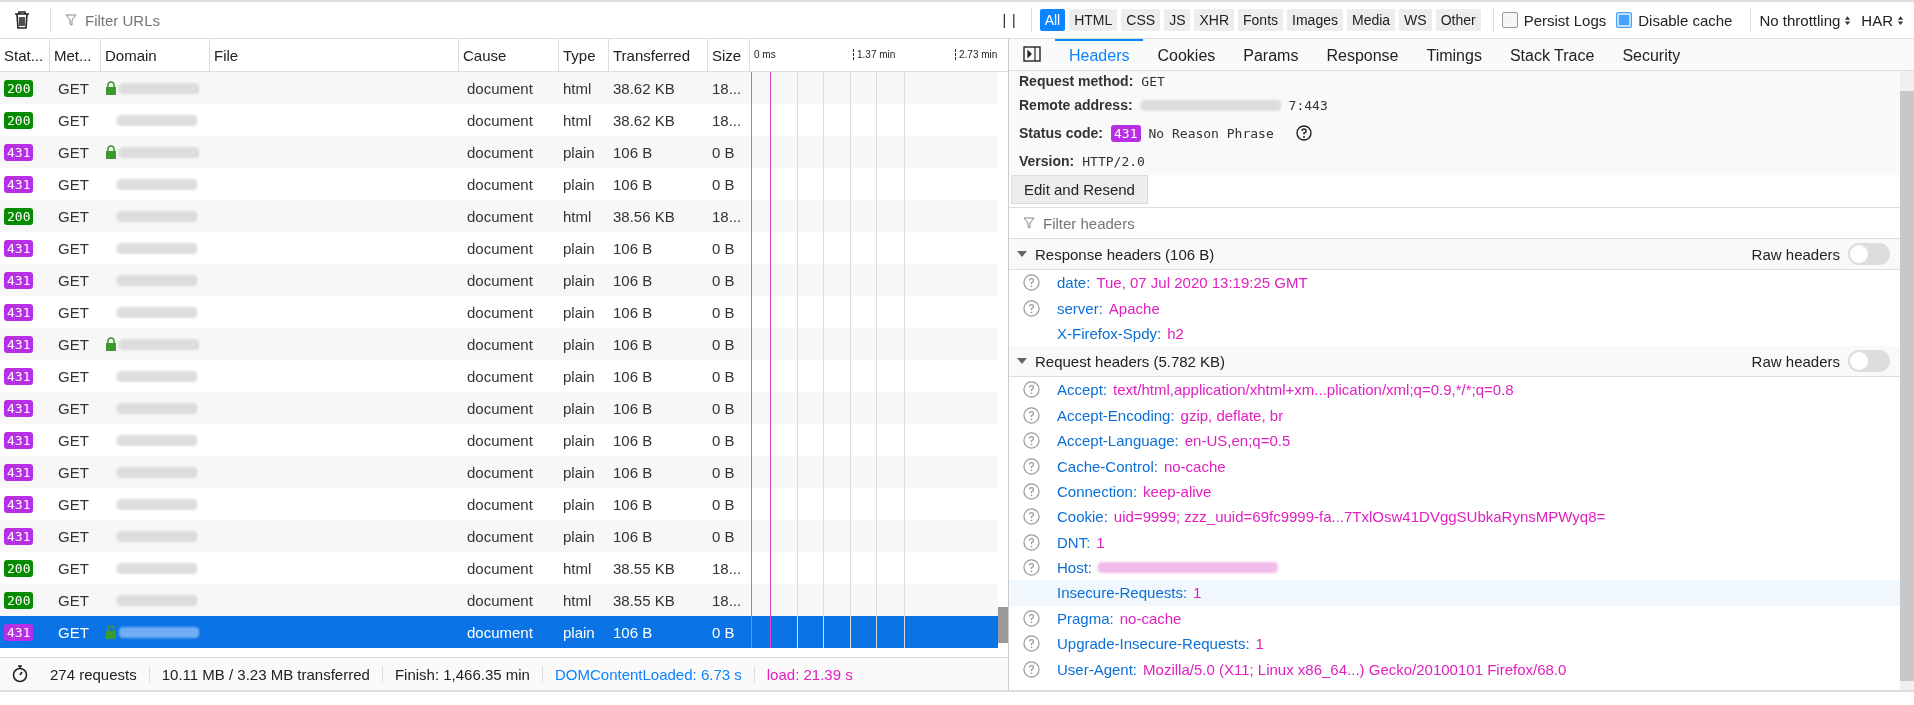 The width and height of the screenshot is (1914, 705). What do you see at coordinates (1131, 361) in the screenshot?
I see `section-title: Request headers (5.782 KB)` at bounding box center [1131, 361].